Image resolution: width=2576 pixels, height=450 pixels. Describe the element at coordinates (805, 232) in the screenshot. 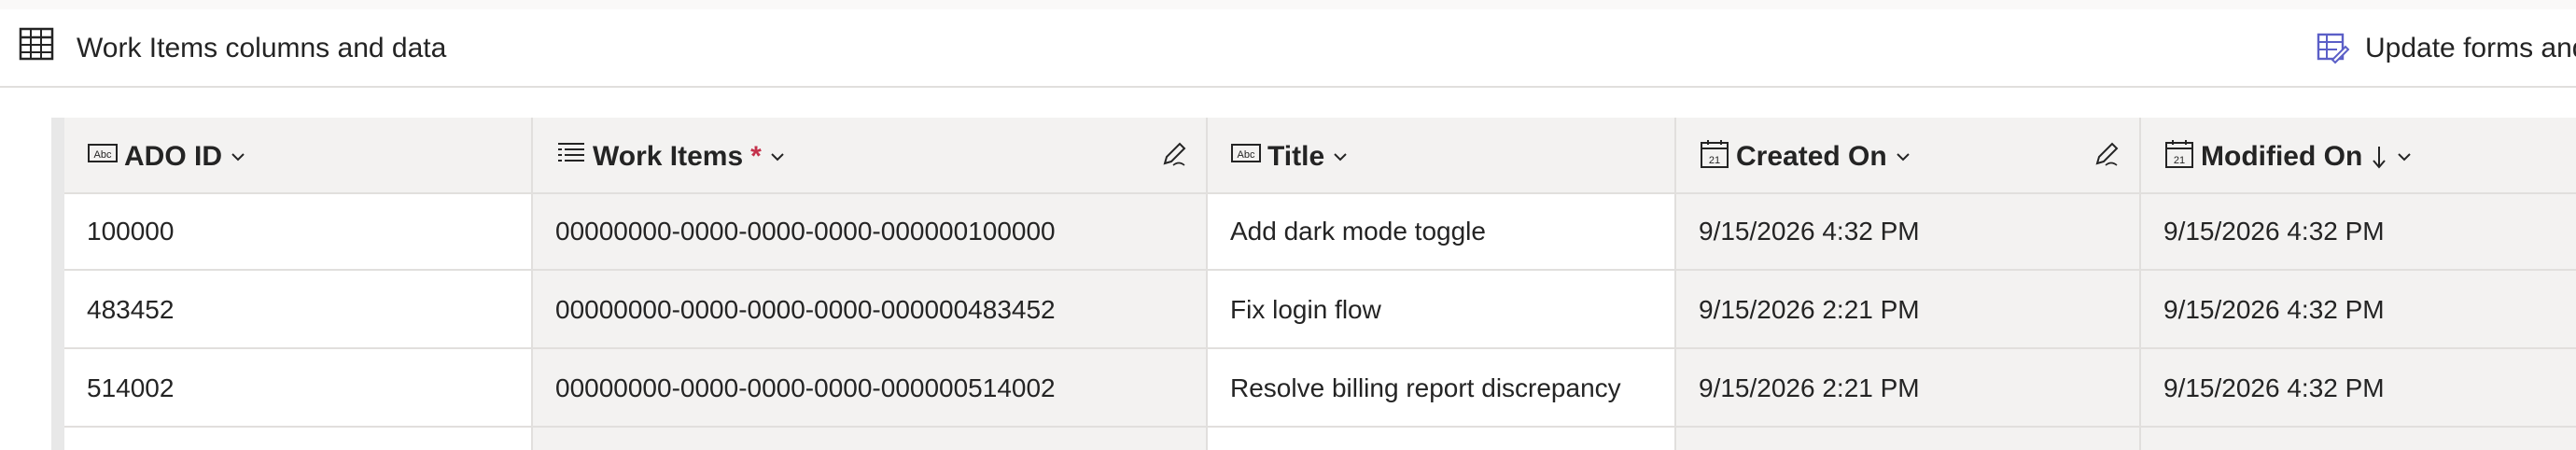

I see `cell-text: 00000000-0000-0000-0000-000000100000` at that location.